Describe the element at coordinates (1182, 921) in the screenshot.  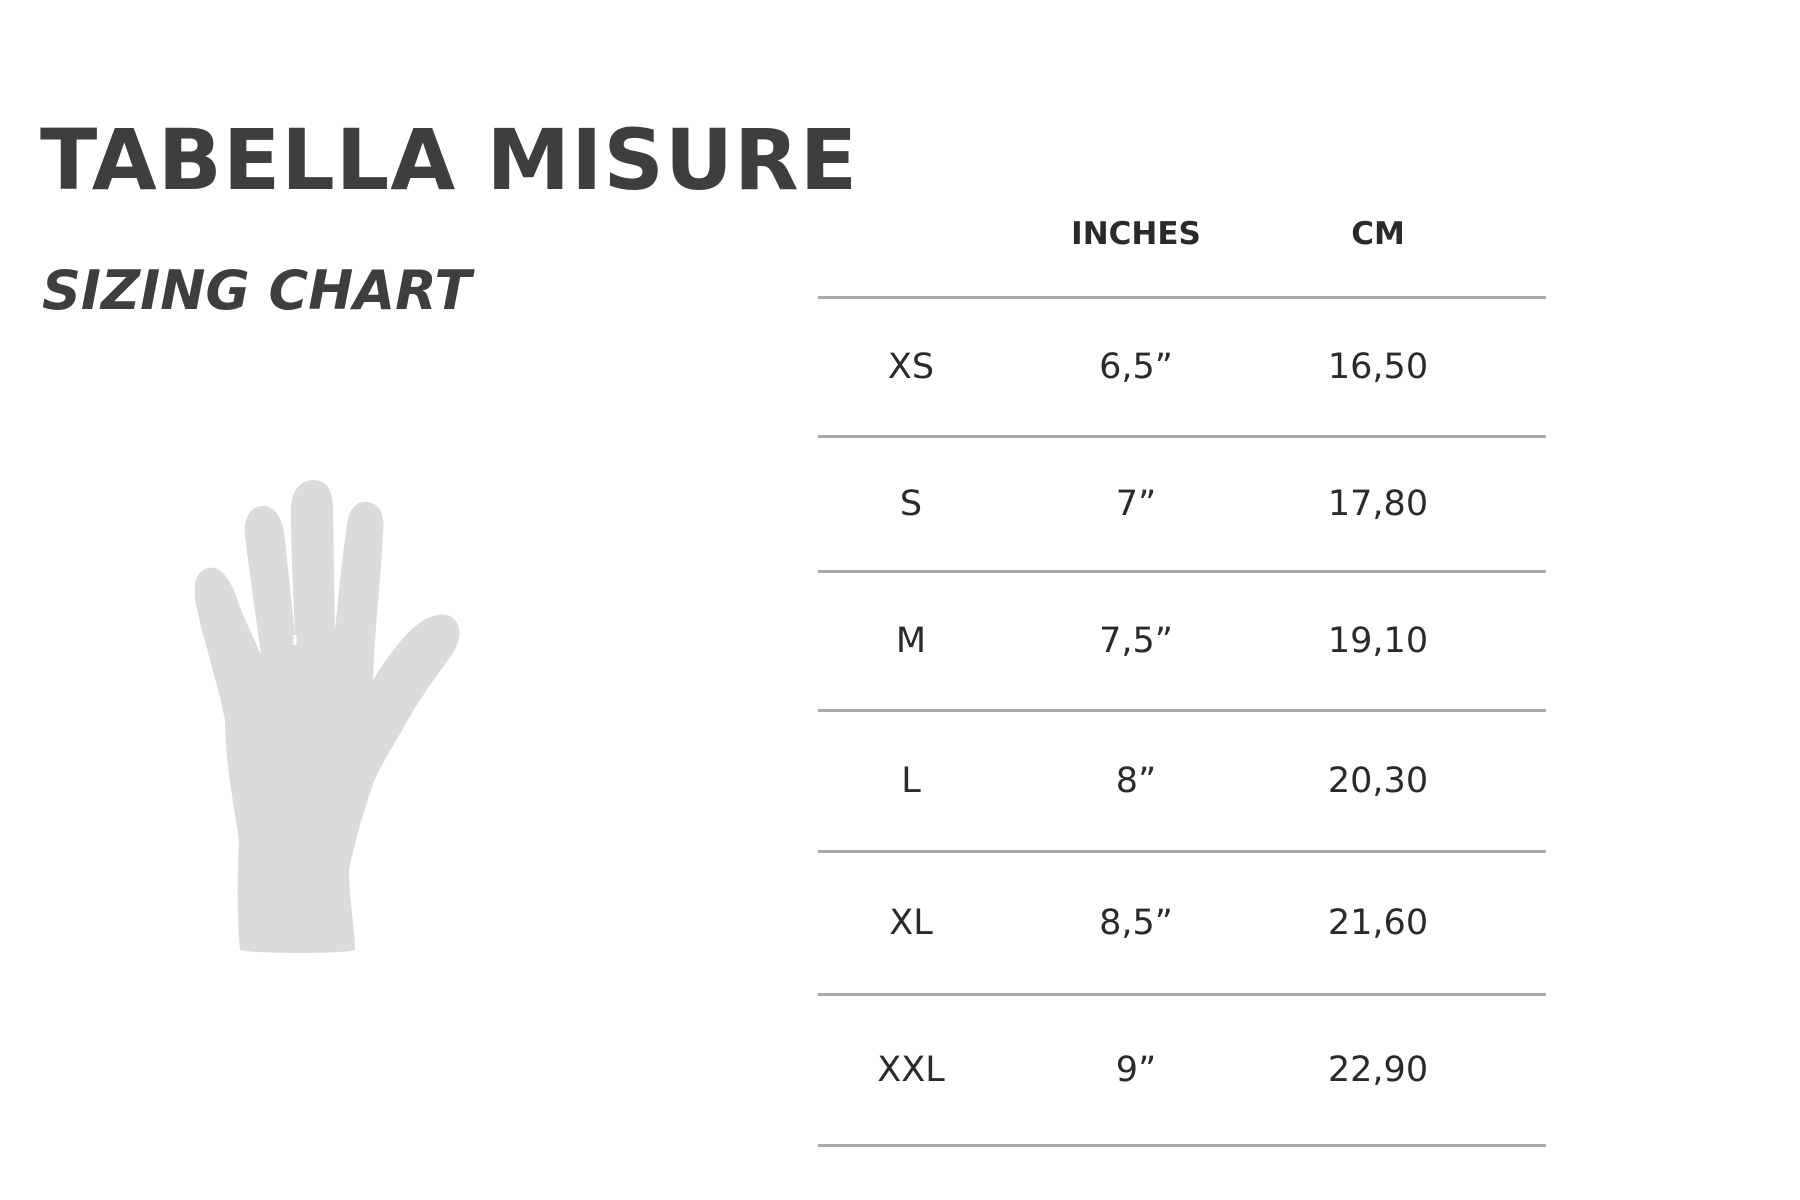
I see `table-row: XL 8,5” 21,60` at that location.